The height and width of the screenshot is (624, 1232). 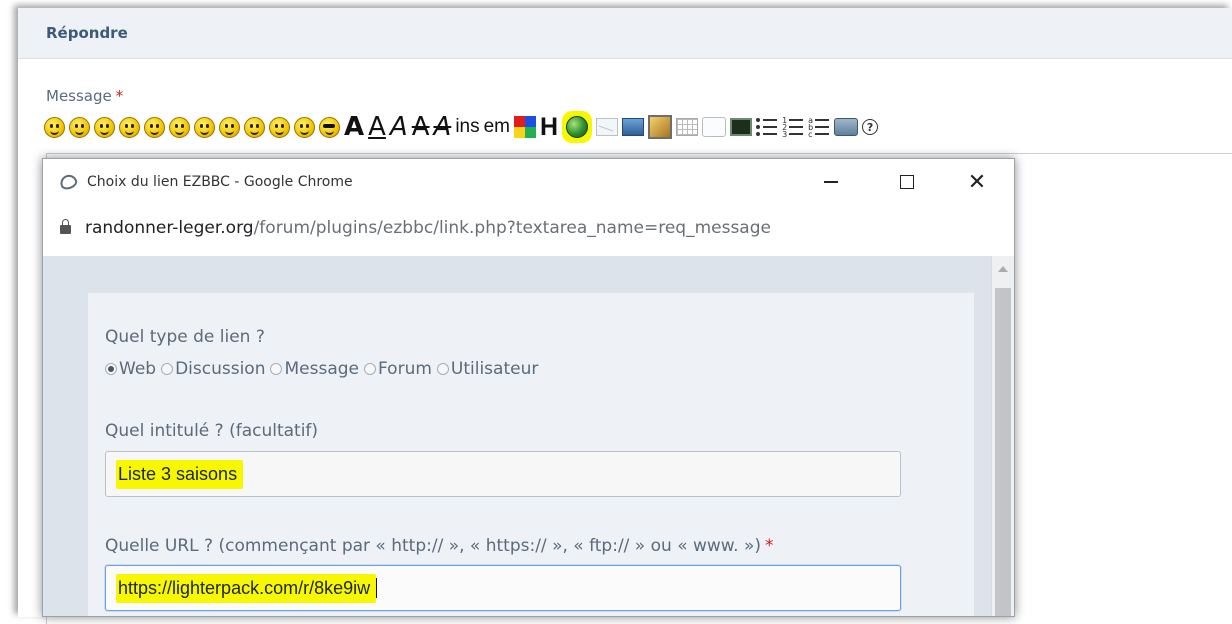 I want to click on globe-icon, so click(x=577, y=127).